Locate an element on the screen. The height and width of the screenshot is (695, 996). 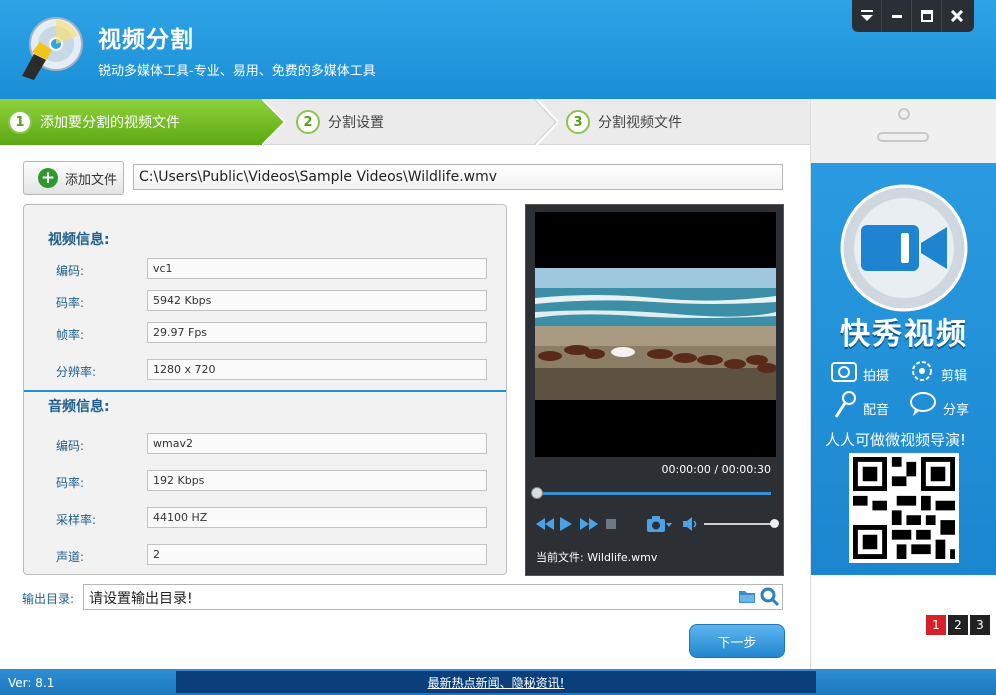
step-bar: 1 添加要分割的视频文件 2 分割设置 3 分割视频文件 is located at coordinates (405, 122).